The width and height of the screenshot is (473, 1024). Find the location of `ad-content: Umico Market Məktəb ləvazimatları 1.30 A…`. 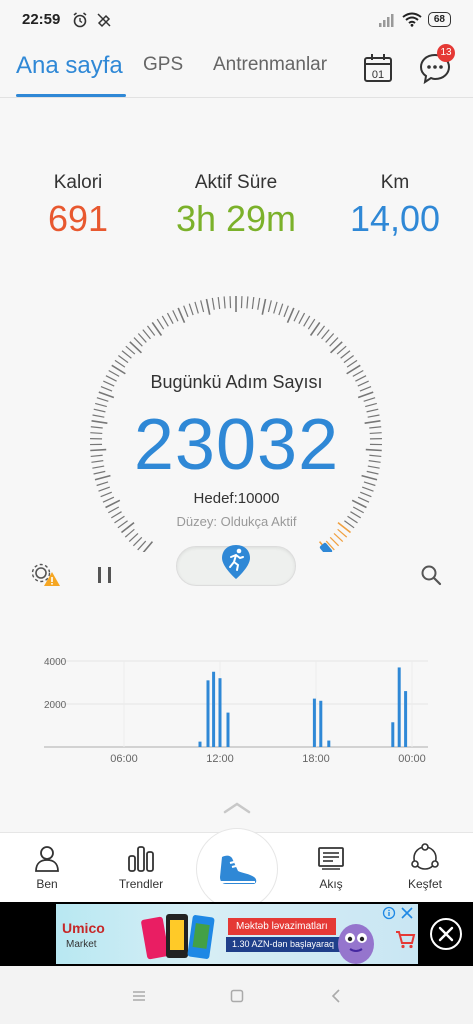

ad-content: Umico Market Məktəb ləvazimatları 1.30 A… is located at coordinates (237, 934).